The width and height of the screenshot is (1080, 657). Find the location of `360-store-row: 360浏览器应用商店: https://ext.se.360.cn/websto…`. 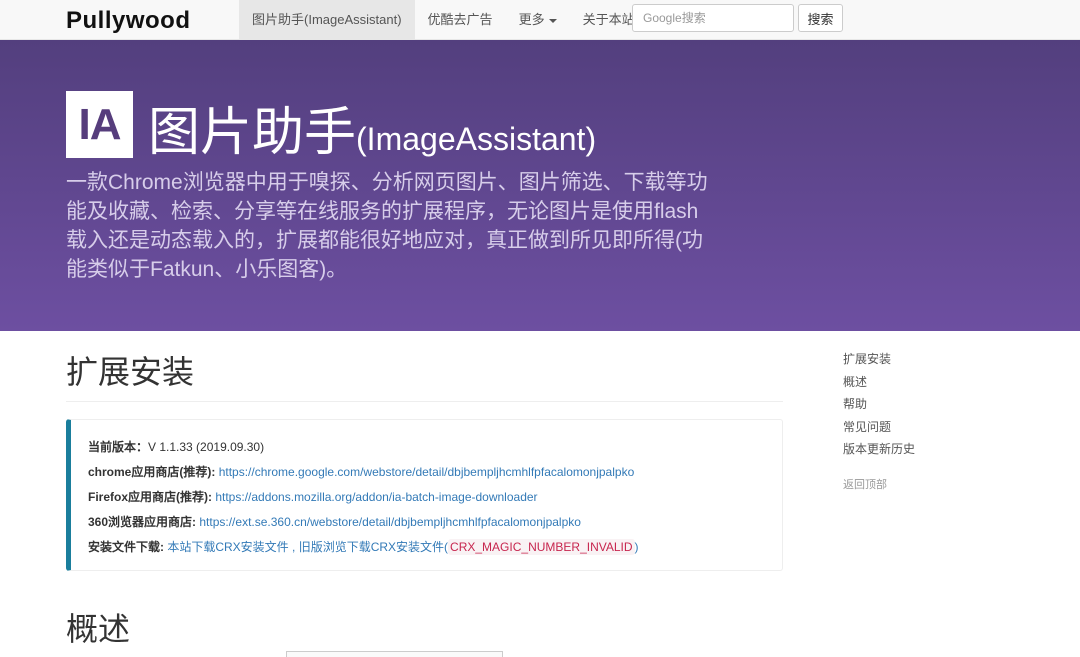

360-store-row: 360浏览器应用商店: https://ext.se.360.cn/websto… is located at coordinates (427, 522).